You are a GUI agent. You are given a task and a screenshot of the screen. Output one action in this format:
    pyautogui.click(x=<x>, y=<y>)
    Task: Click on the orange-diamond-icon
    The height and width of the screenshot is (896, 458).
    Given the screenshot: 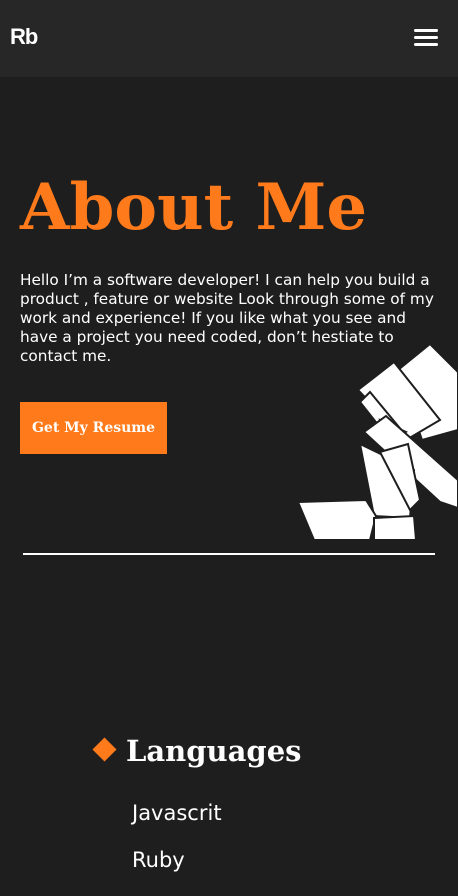 What is the action you would take?
    pyautogui.click(x=104, y=749)
    